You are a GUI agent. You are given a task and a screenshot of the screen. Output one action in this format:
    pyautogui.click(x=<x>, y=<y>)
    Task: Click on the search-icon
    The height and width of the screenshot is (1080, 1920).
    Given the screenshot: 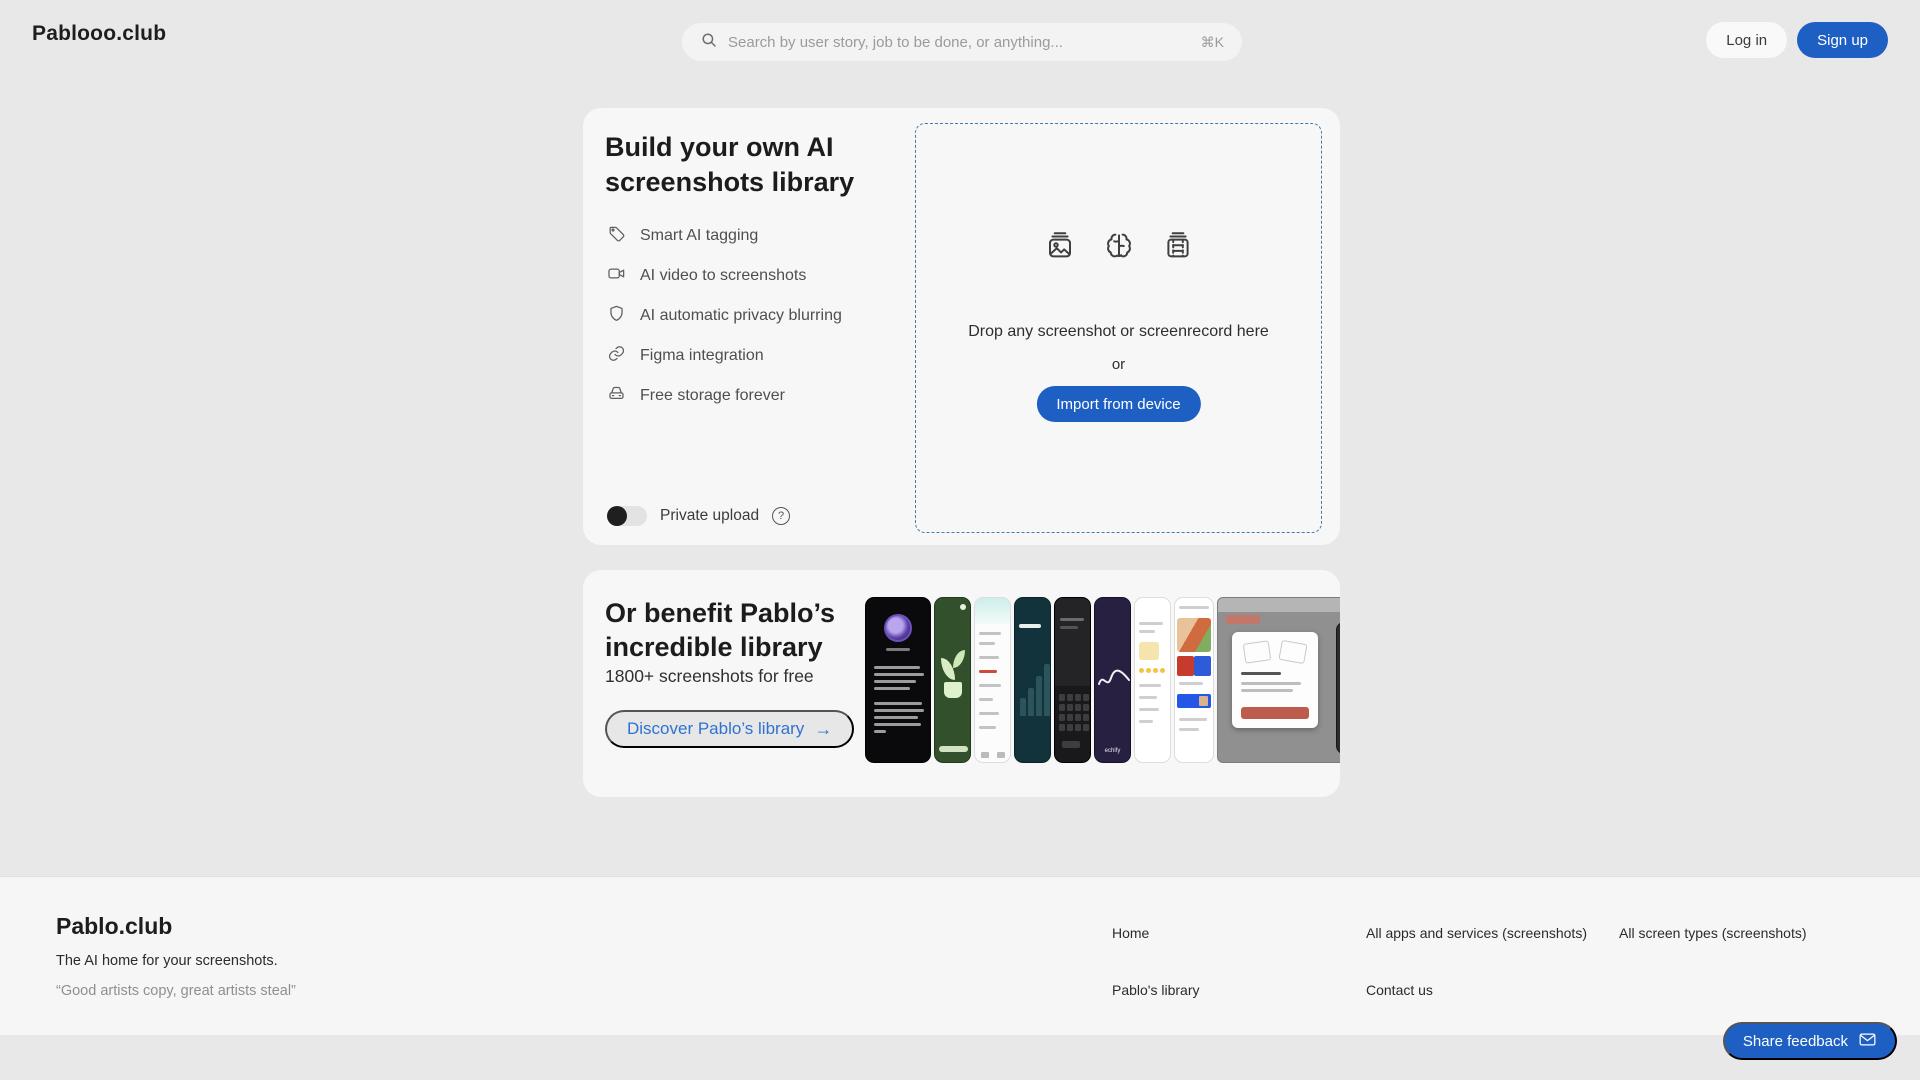 What is the action you would take?
    pyautogui.click(x=709, y=42)
    